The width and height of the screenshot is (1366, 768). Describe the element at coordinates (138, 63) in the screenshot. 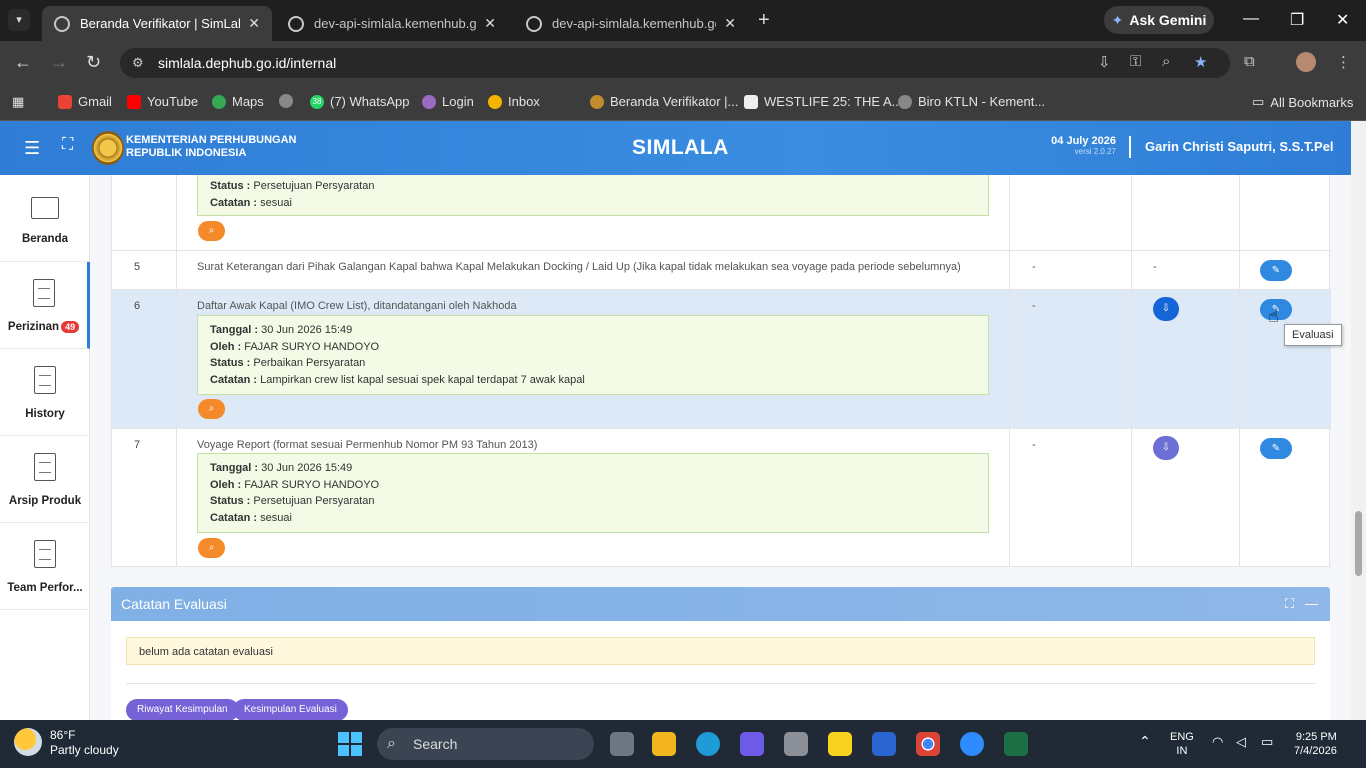

I see `site-info-icon: ⚙` at that location.